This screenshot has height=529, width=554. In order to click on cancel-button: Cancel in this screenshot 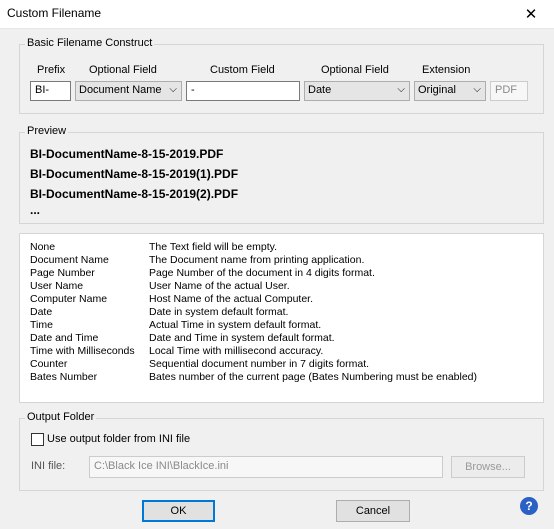, I will do `click(373, 511)`.